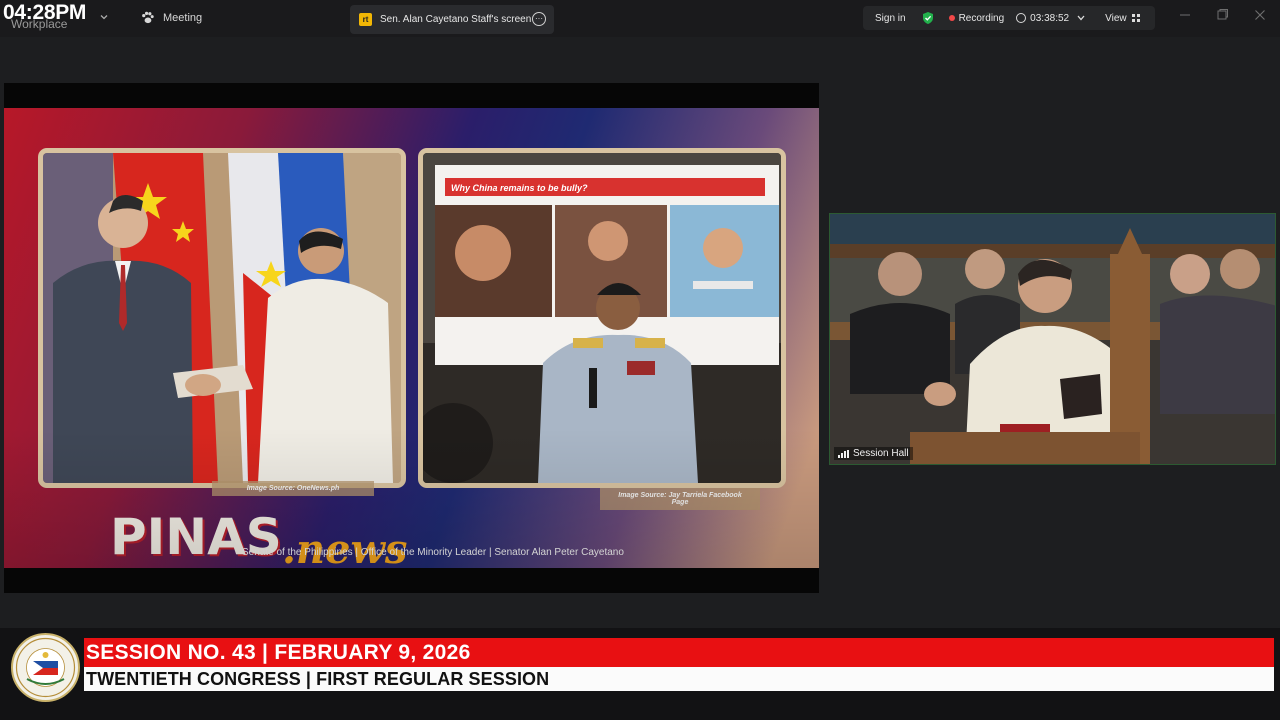 Image resolution: width=1280 pixels, height=720 pixels. I want to click on signal-strength-icon, so click(843, 453).